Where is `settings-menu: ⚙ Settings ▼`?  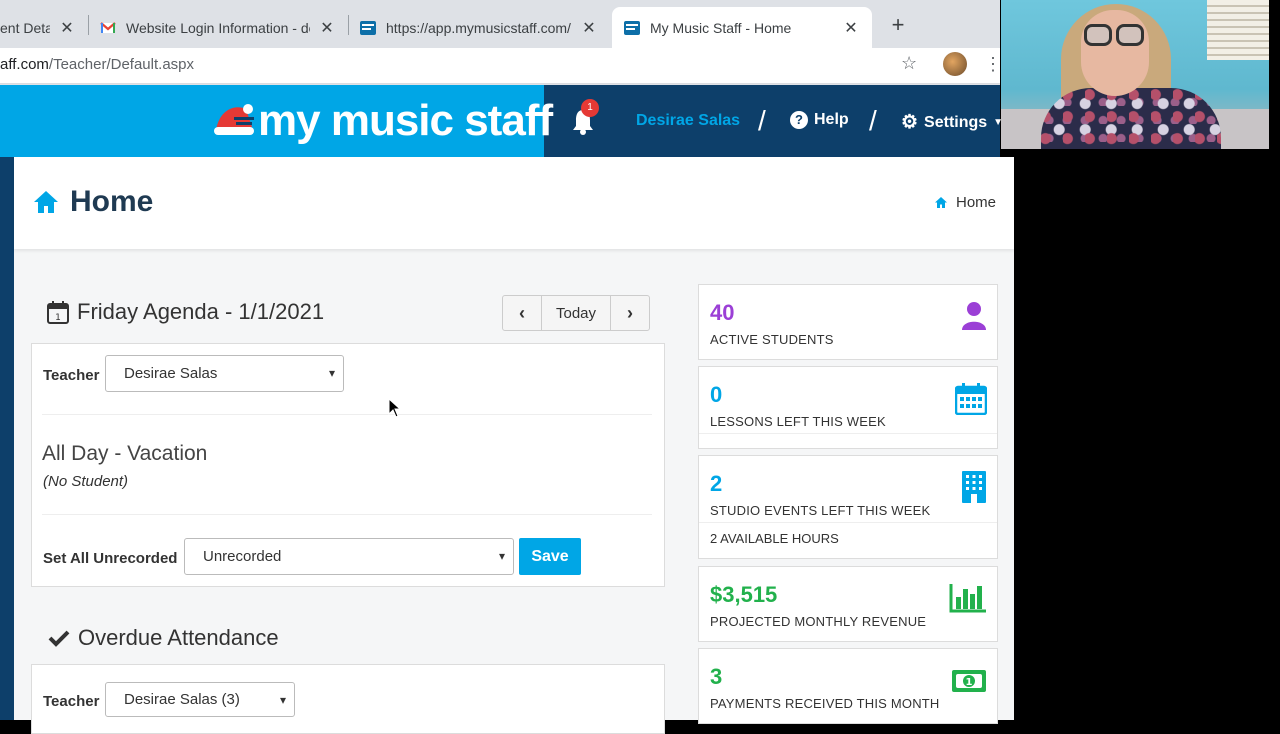
settings-menu: ⚙ Settings ▼ is located at coordinates (952, 122).